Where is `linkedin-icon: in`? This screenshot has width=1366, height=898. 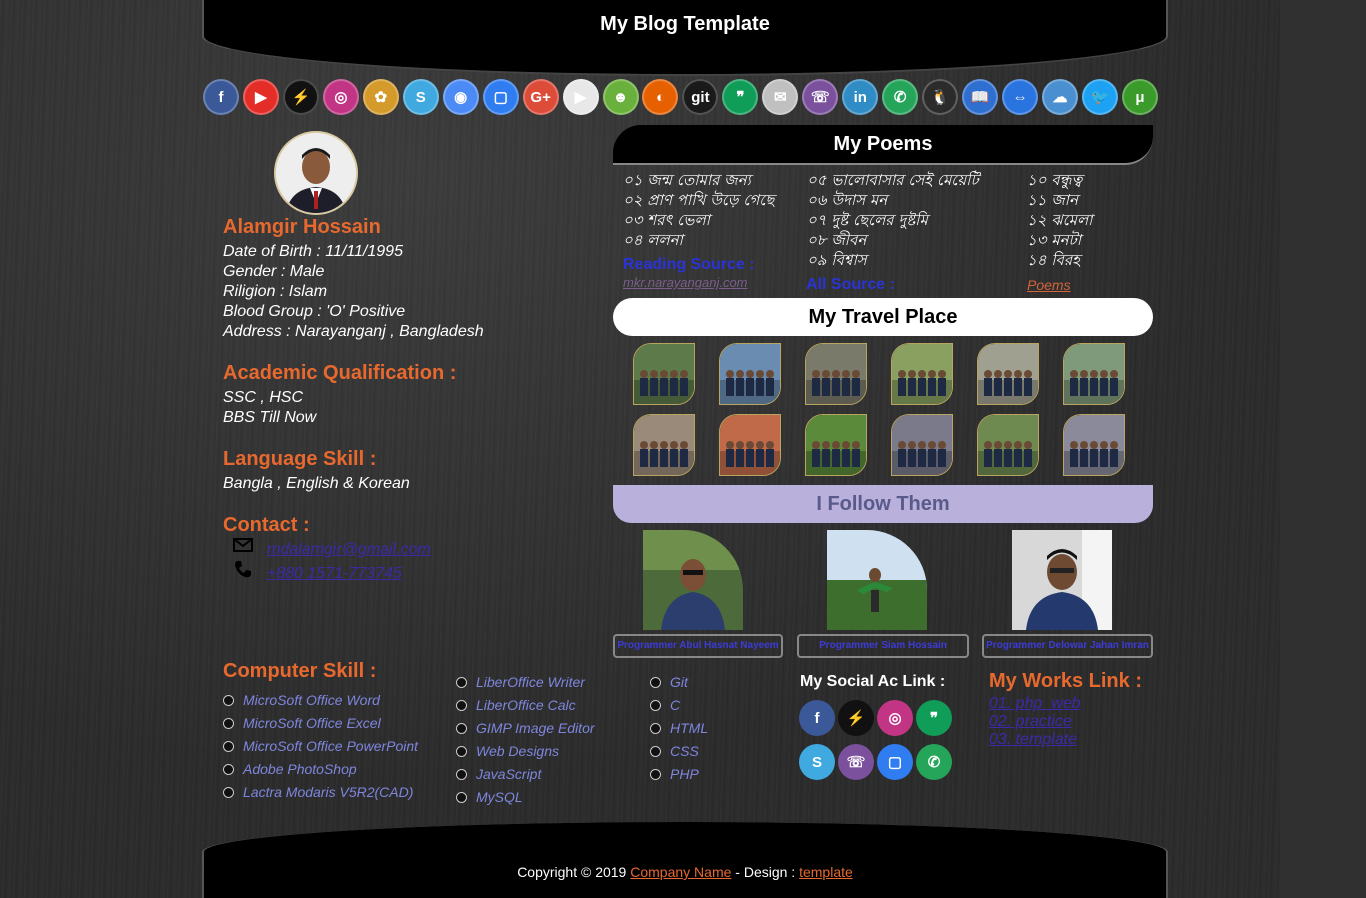 linkedin-icon: in is located at coordinates (860, 97).